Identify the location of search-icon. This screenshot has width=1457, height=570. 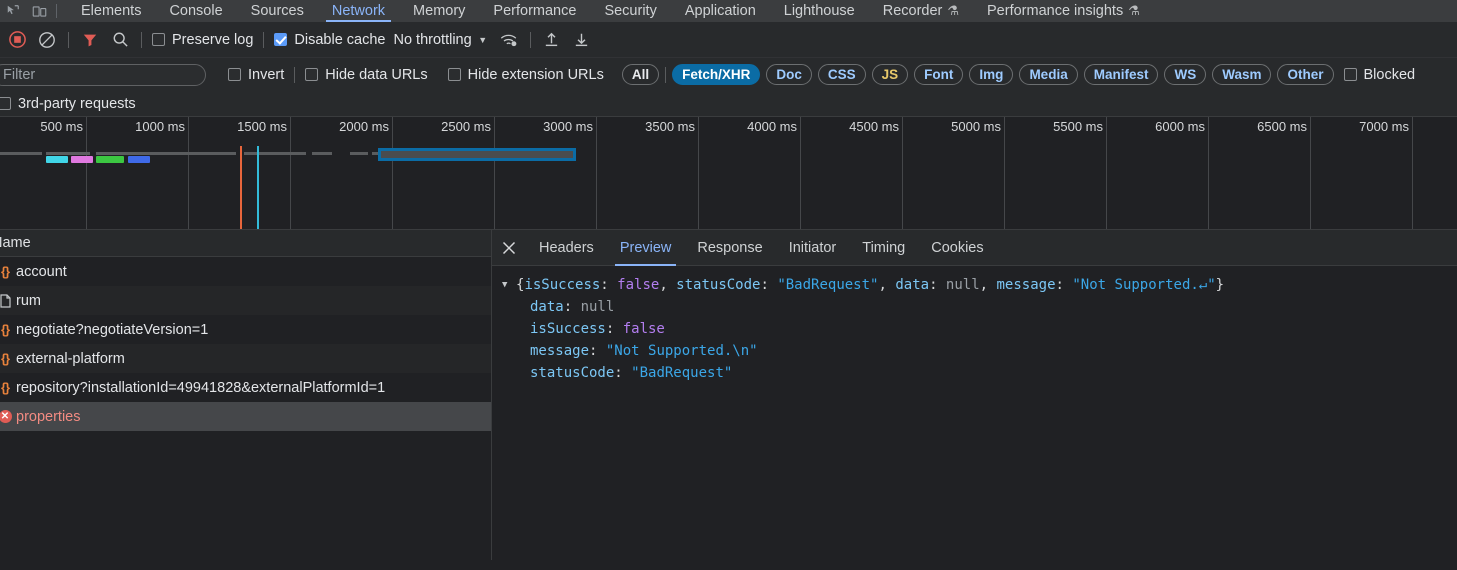
(120, 40).